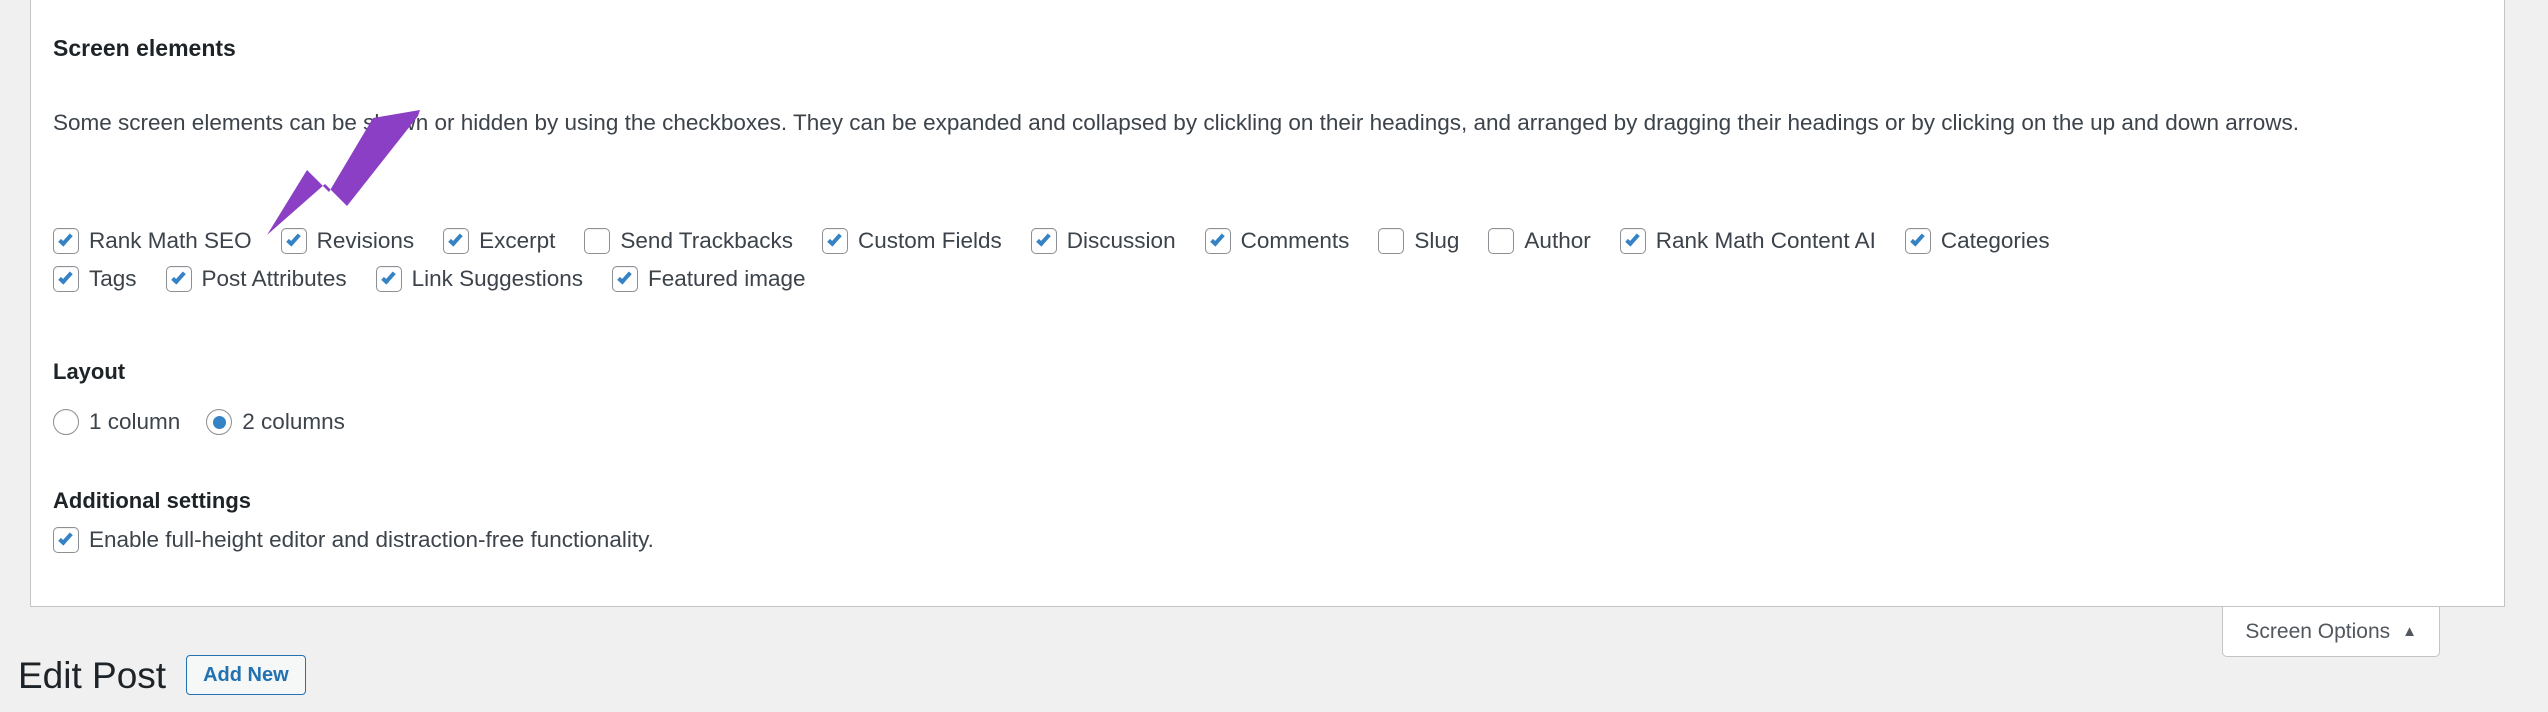  I want to click on checkbox-label: Featured image, so click(726, 278).